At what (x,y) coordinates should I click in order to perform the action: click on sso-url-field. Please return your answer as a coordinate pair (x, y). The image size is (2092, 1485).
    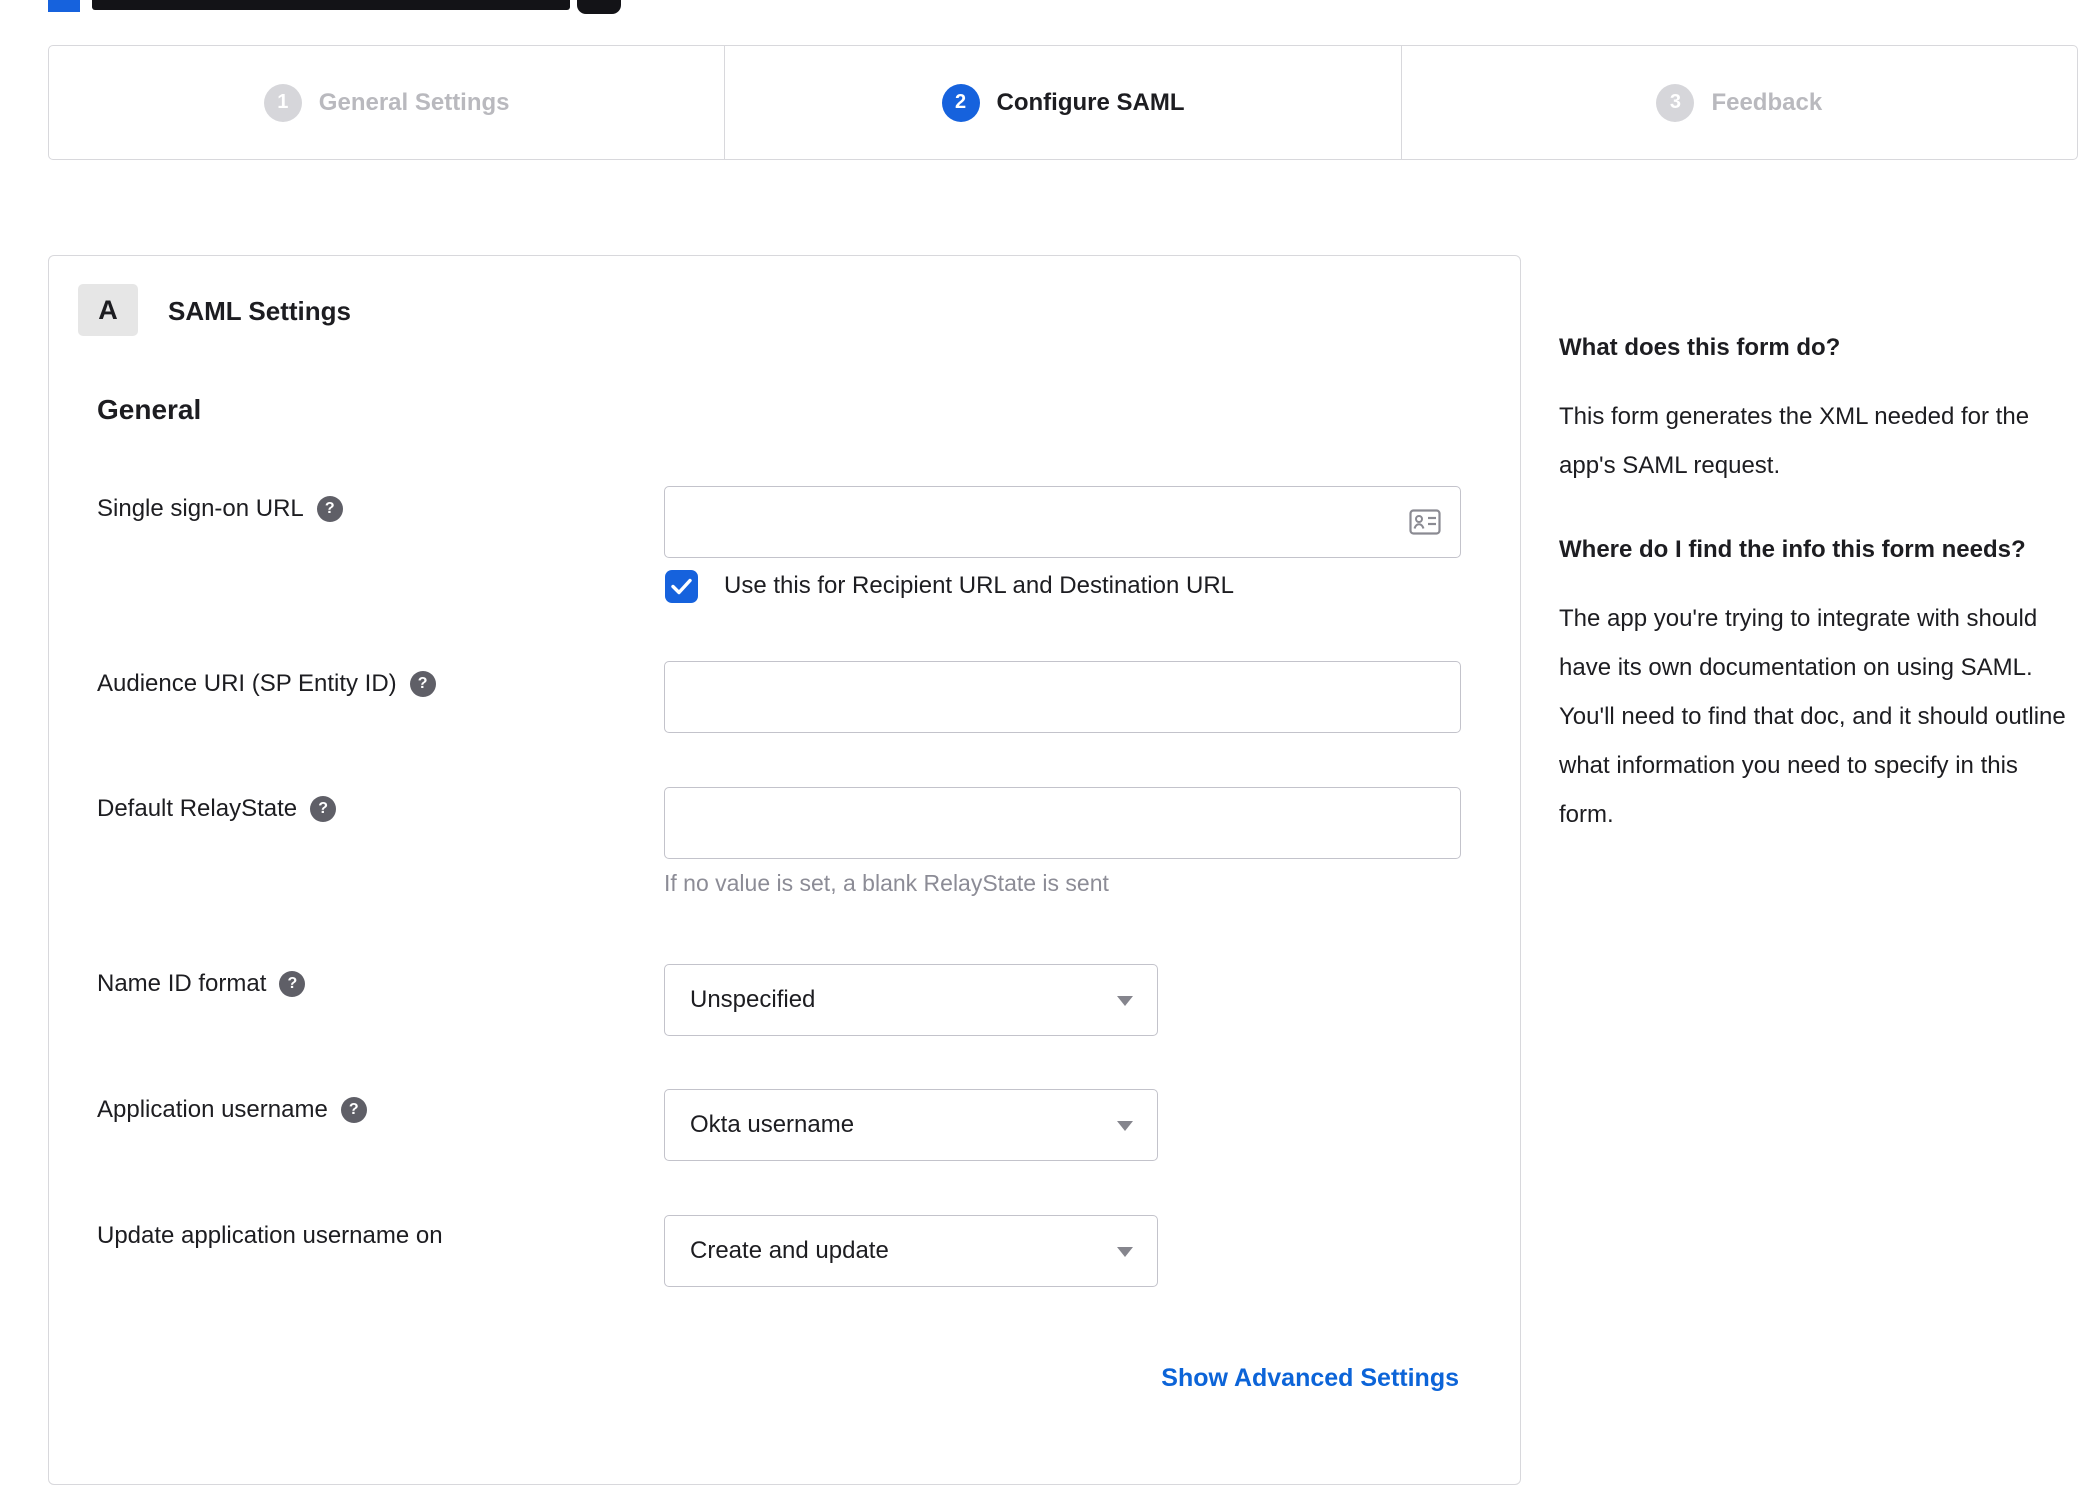
    Looking at the image, I should click on (1062, 522).